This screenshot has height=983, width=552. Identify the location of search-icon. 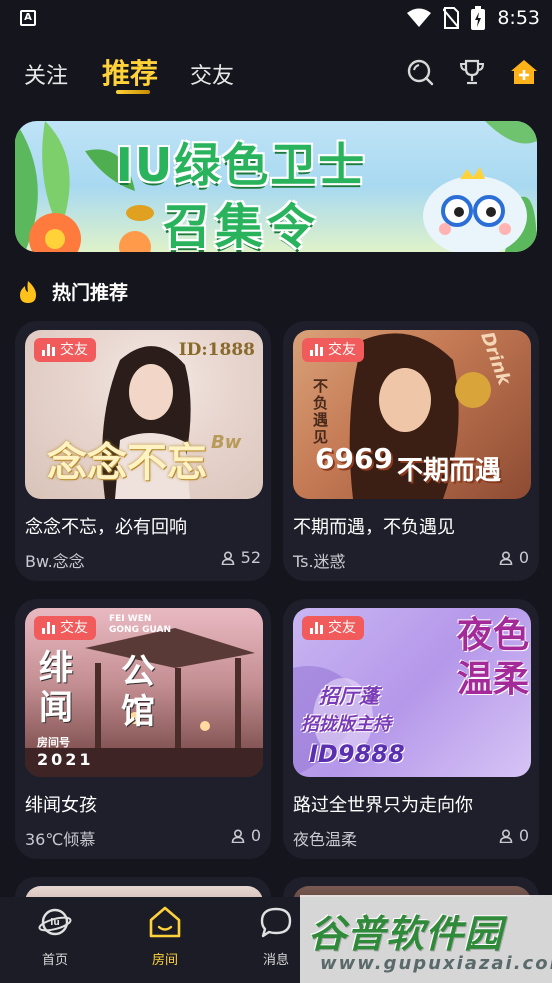
(420, 72).